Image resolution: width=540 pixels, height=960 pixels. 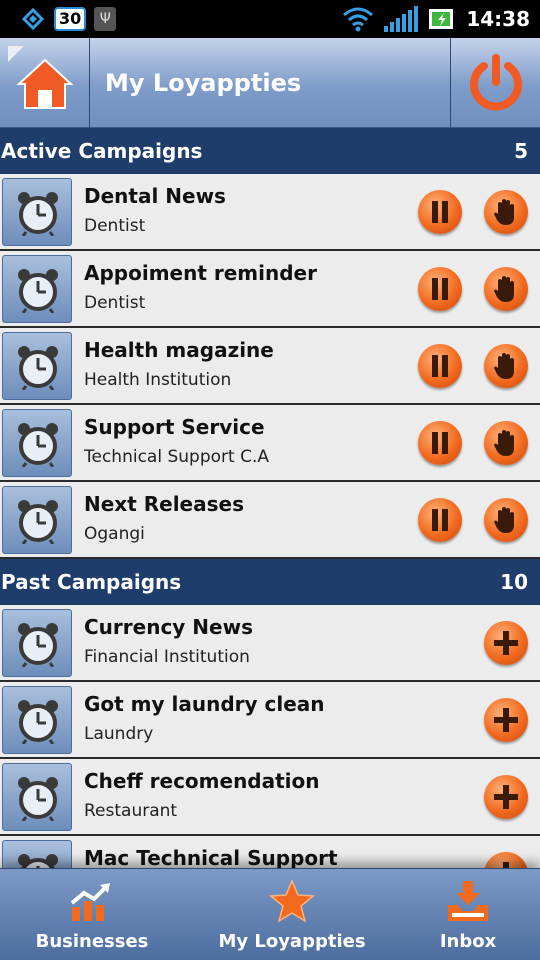 What do you see at coordinates (468, 941) in the screenshot?
I see `nav-label: Inbox` at bounding box center [468, 941].